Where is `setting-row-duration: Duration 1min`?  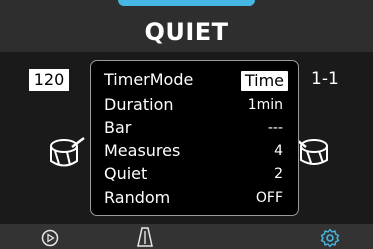 setting-row-duration: Duration 1min is located at coordinates (194, 105).